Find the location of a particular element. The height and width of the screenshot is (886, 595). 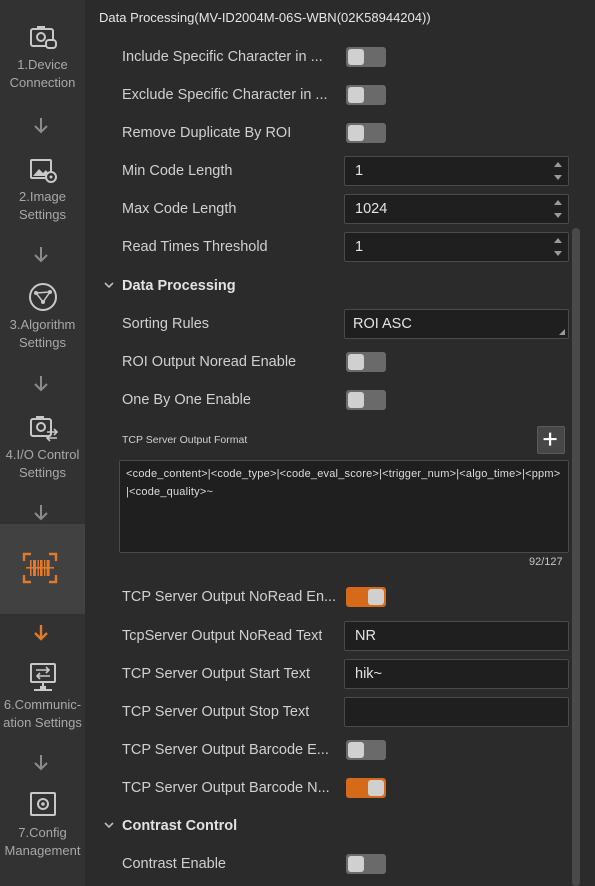

tcp-start-text-value: hik~ is located at coordinates (369, 674).